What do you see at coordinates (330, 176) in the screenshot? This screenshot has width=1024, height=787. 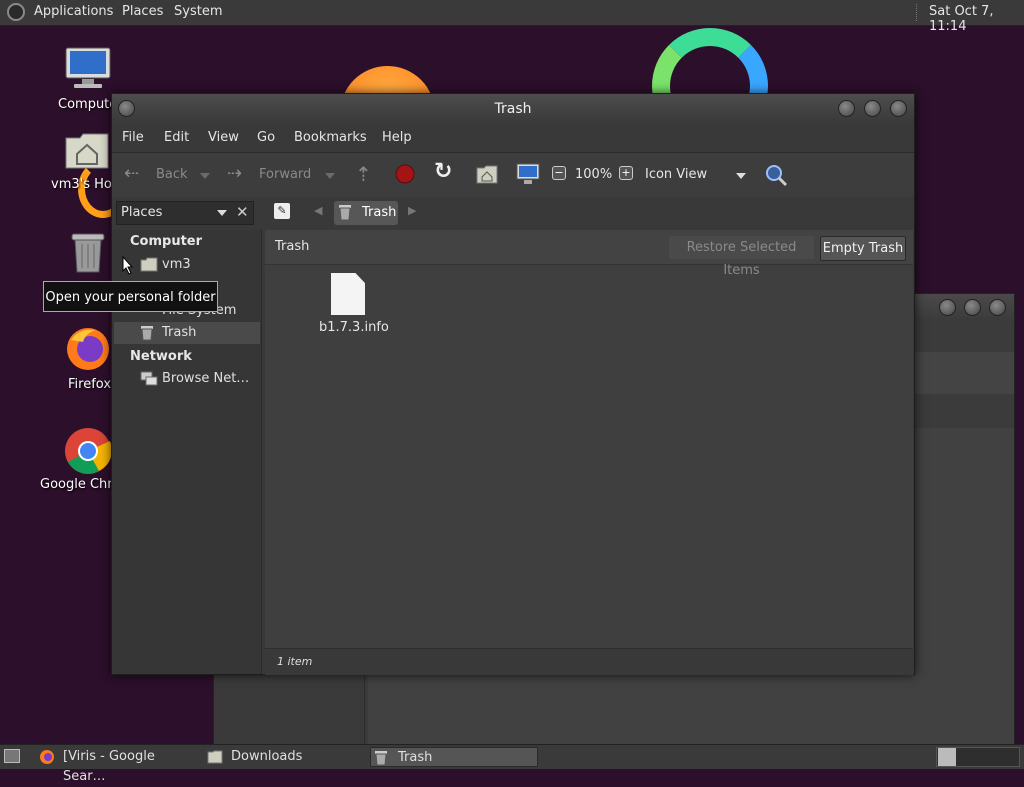 I see `forward-history-dropdown` at bounding box center [330, 176].